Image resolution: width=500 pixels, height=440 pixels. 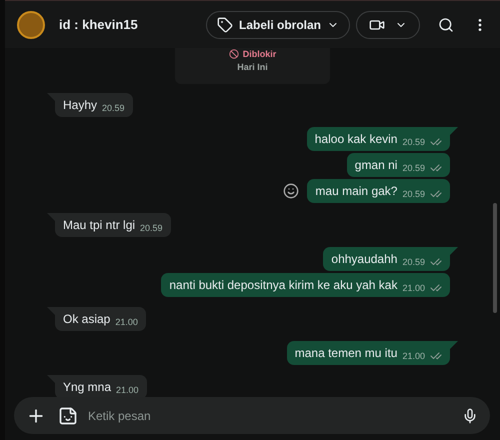 What do you see at coordinates (233, 54) in the screenshot?
I see `blocked-icon` at bounding box center [233, 54].